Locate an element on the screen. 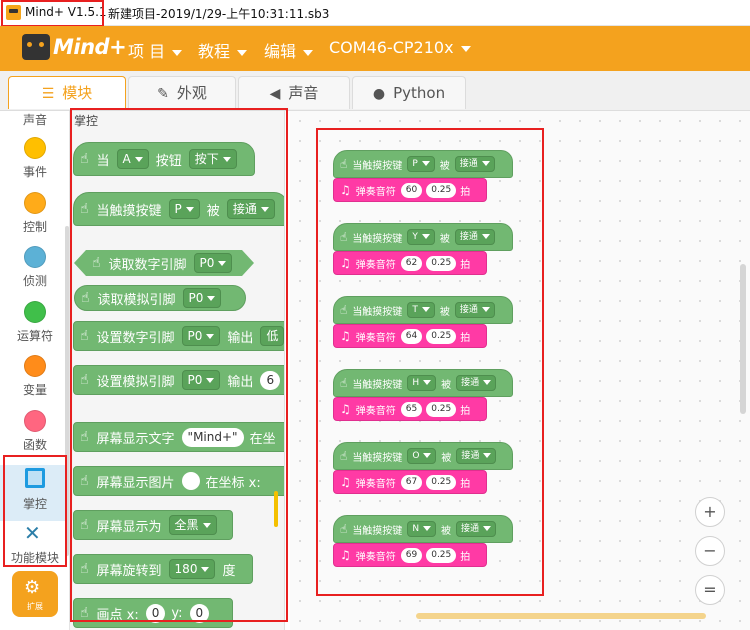  key-dropdown: T is located at coordinates (421, 310).